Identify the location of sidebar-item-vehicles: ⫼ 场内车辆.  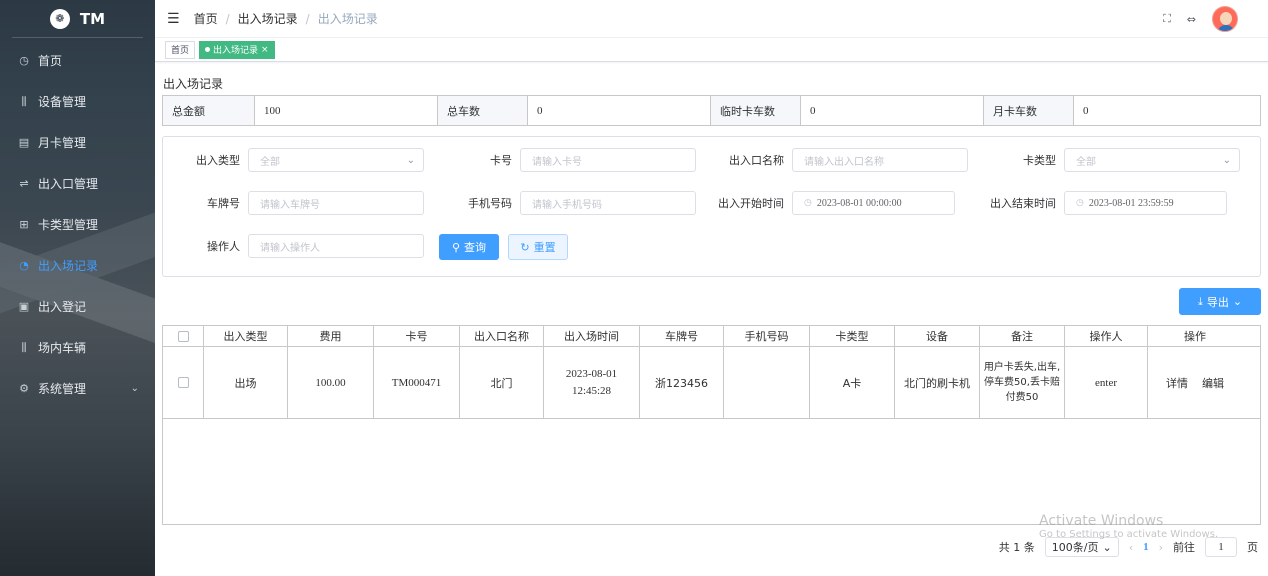
(77, 347).